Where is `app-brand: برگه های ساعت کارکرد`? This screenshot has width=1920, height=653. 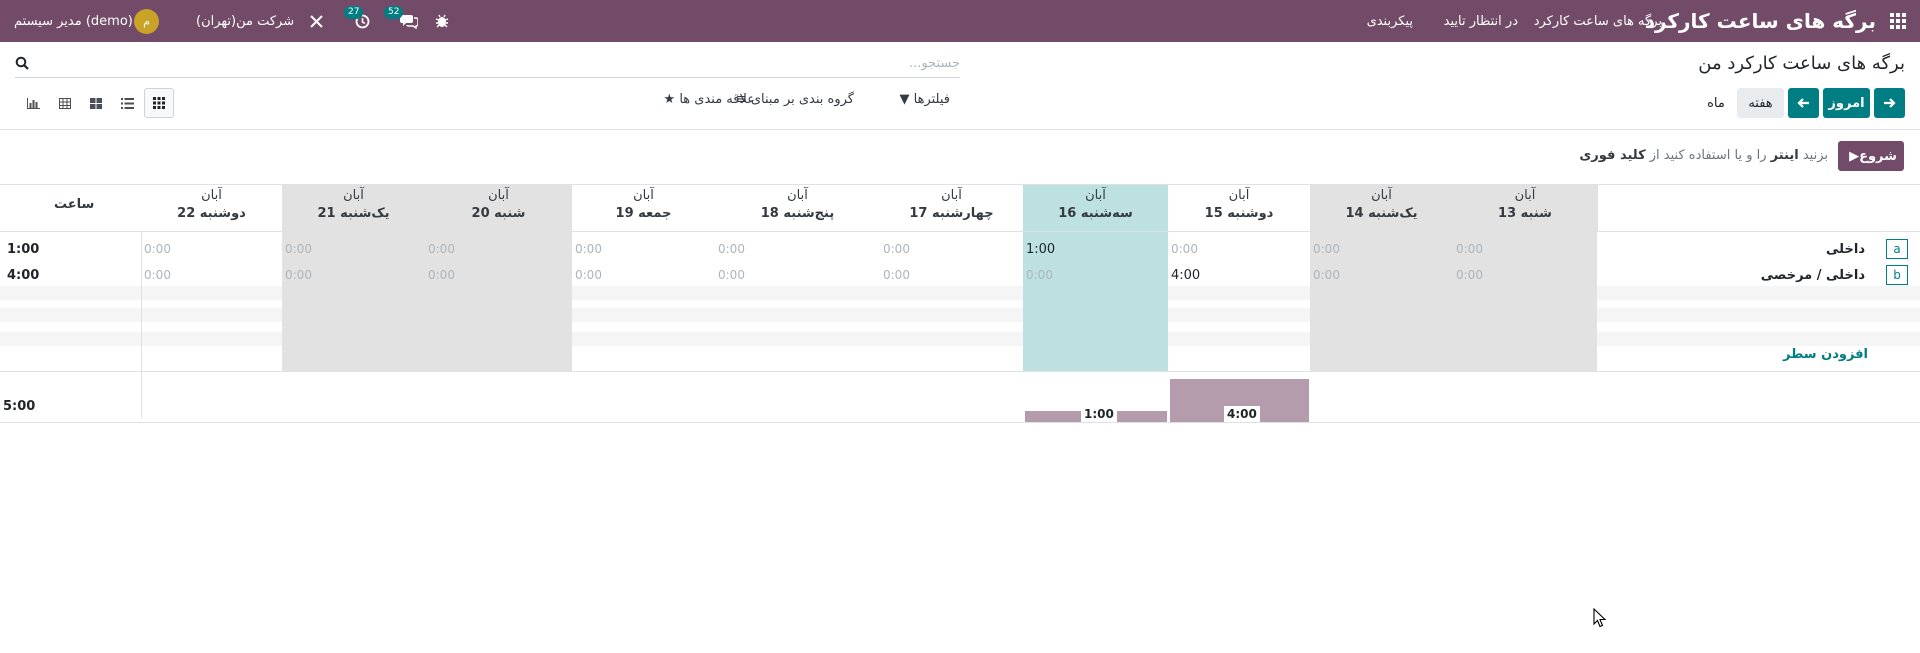
app-brand: برگه های ساعت کارکرد is located at coordinates (1760, 21).